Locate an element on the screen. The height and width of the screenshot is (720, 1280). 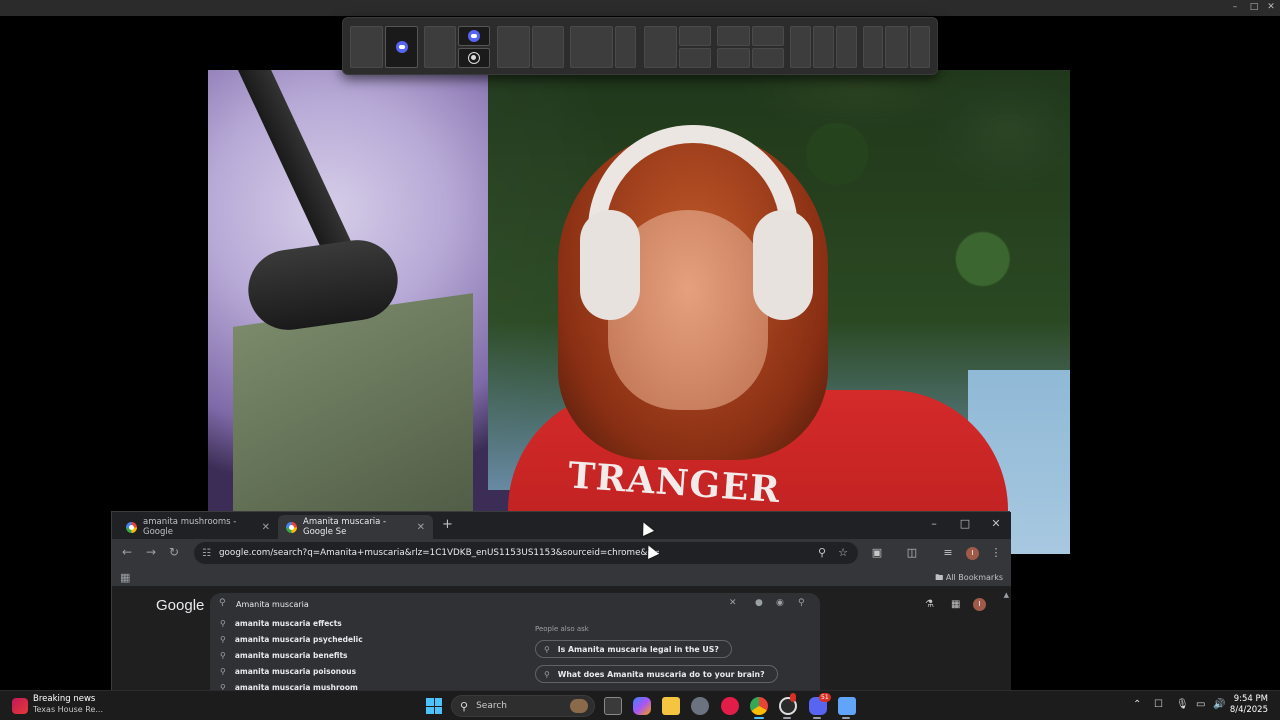
settings-icon is located at coordinates (700, 706).